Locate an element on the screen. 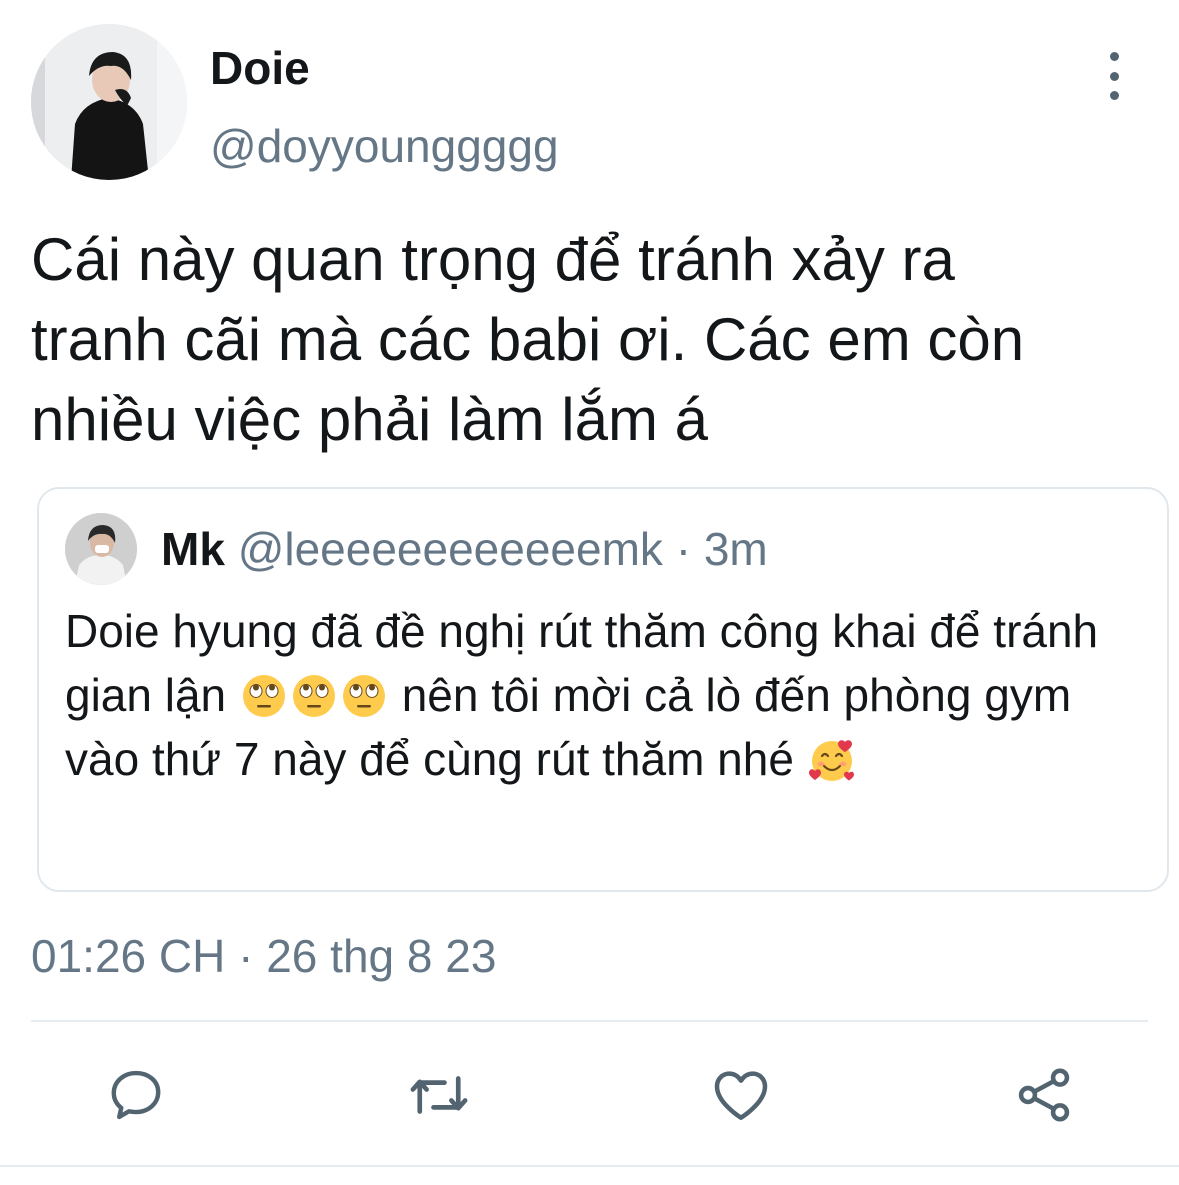 This screenshot has width=1179, height=1185. share-icon is located at coordinates (1044, 1095).